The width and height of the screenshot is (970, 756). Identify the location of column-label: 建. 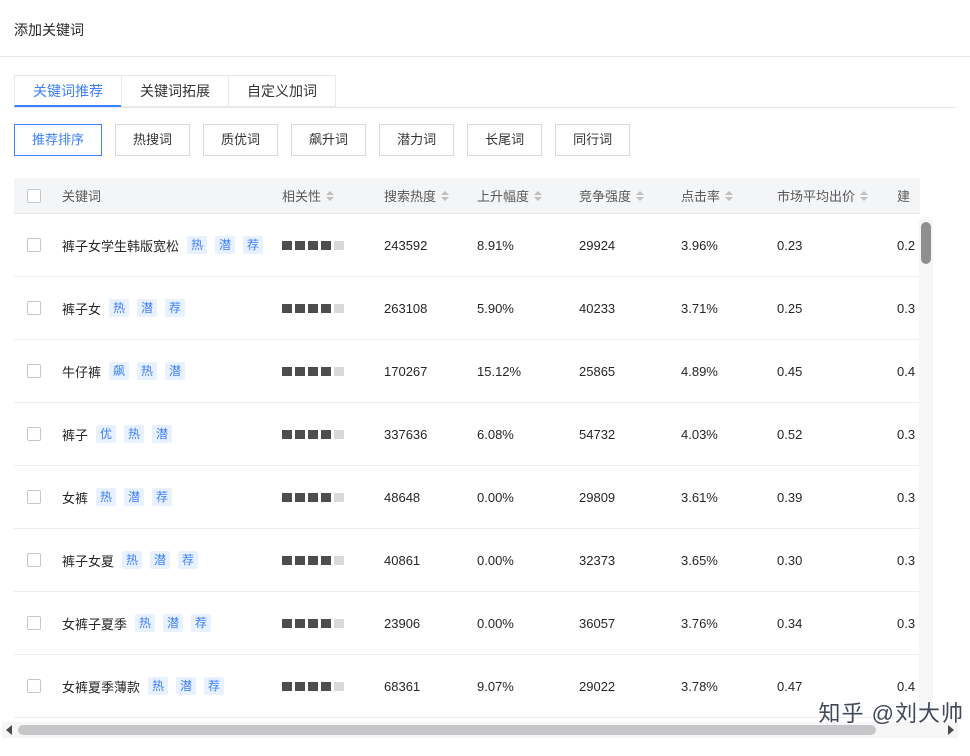
(904, 196).